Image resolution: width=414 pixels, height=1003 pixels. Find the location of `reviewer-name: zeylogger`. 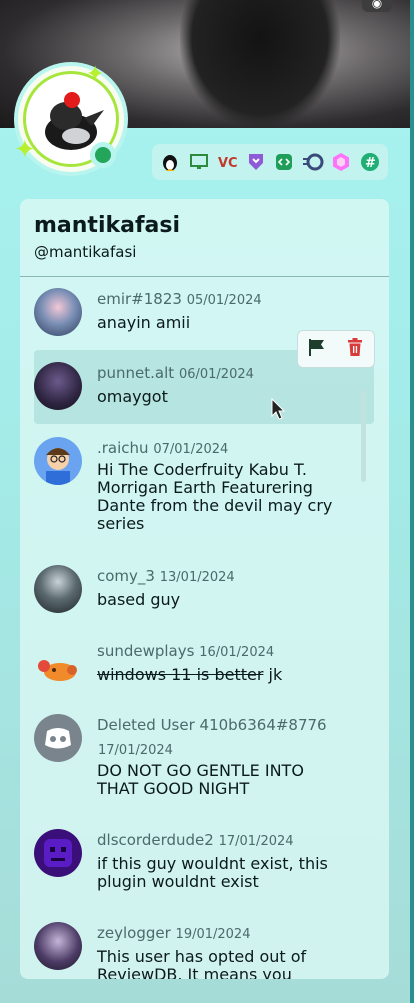

reviewer-name: zeylogger is located at coordinates (134, 933).